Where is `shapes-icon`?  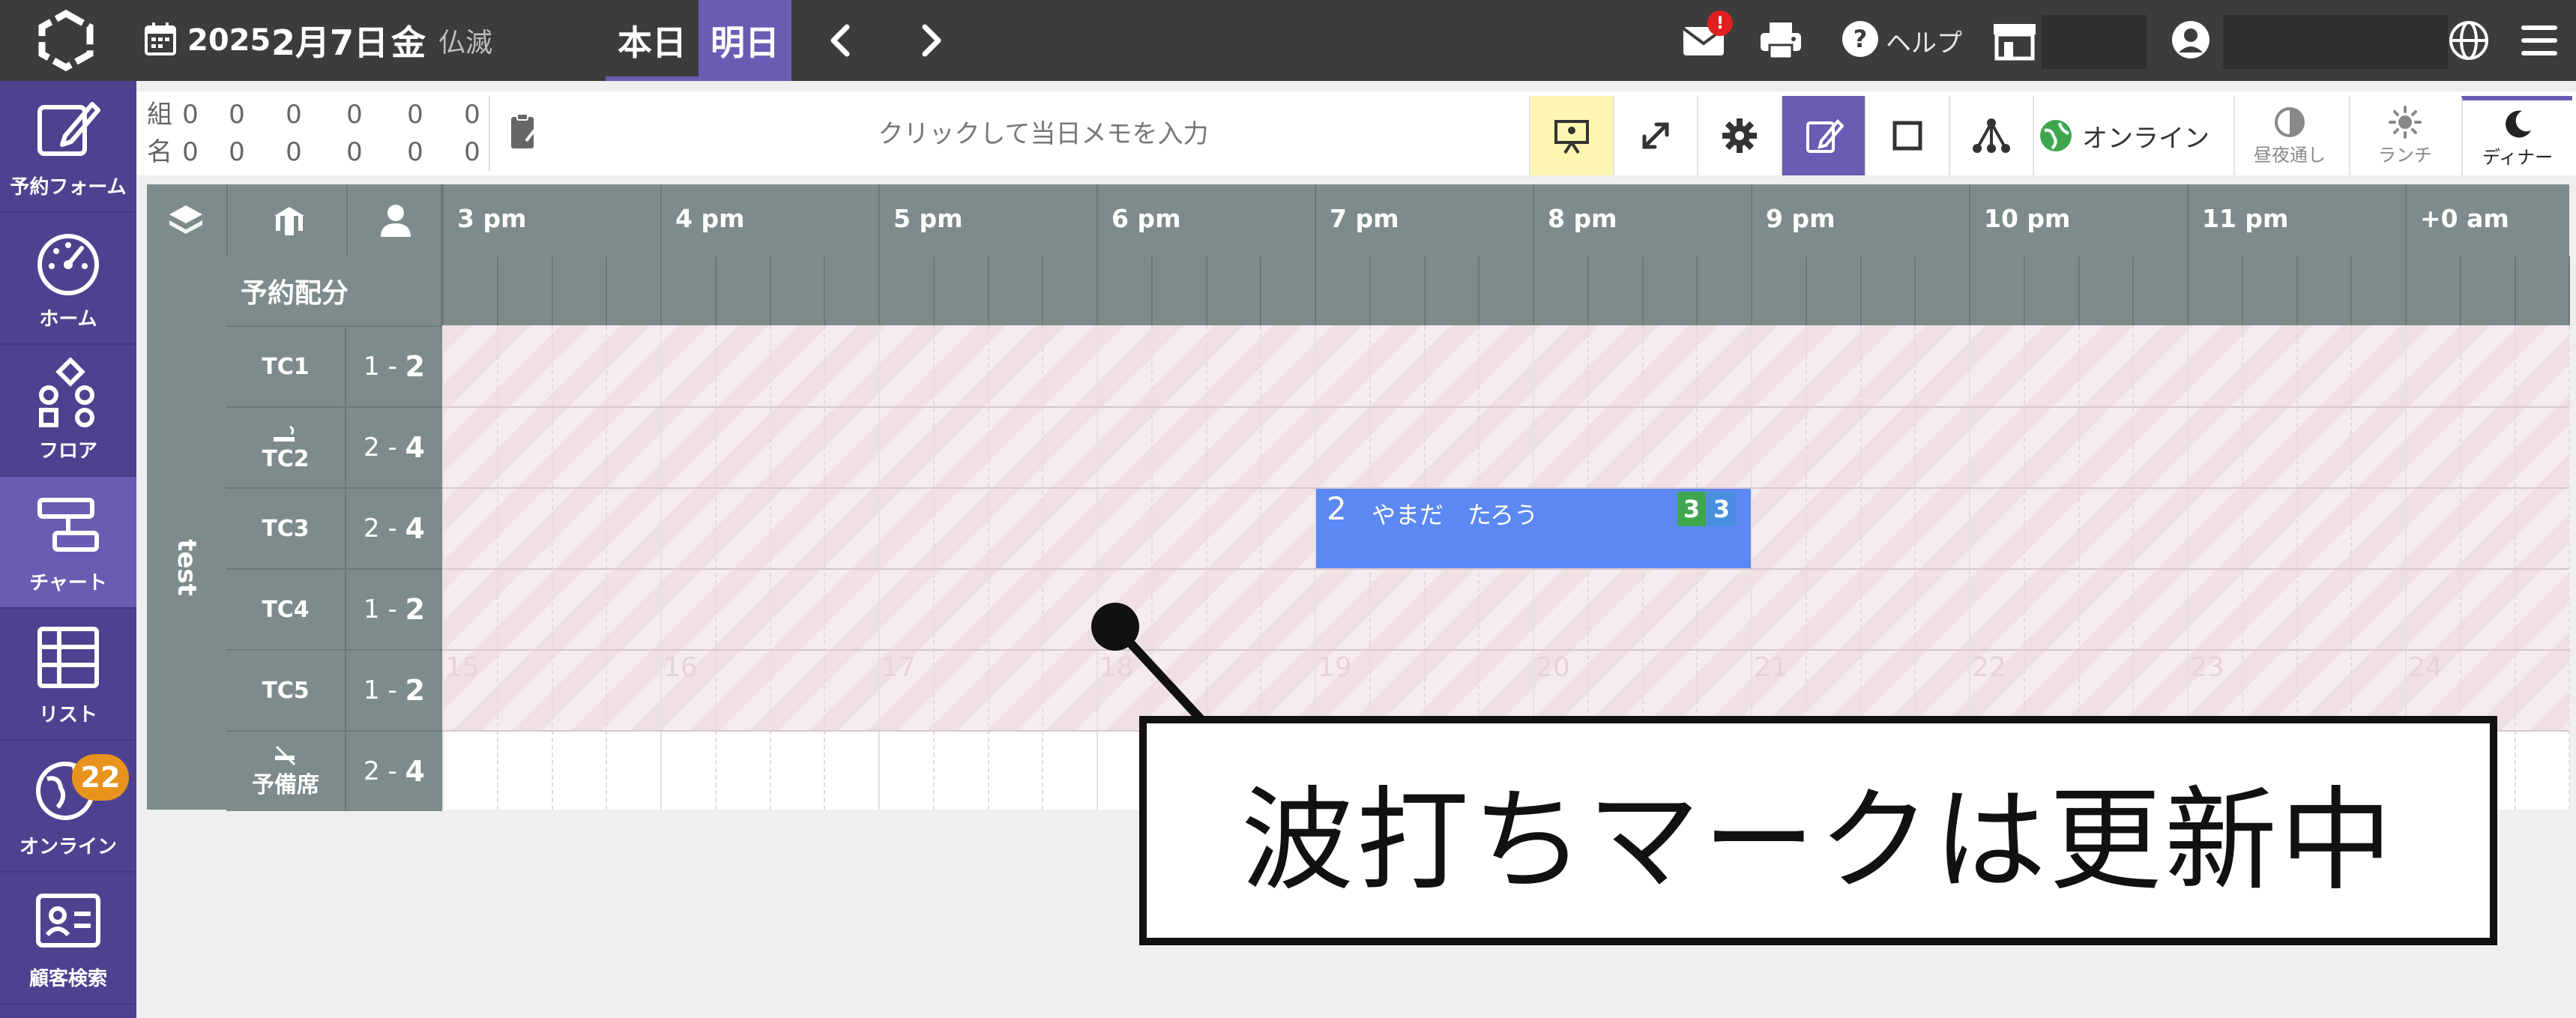
shapes-icon is located at coordinates (66, 392).